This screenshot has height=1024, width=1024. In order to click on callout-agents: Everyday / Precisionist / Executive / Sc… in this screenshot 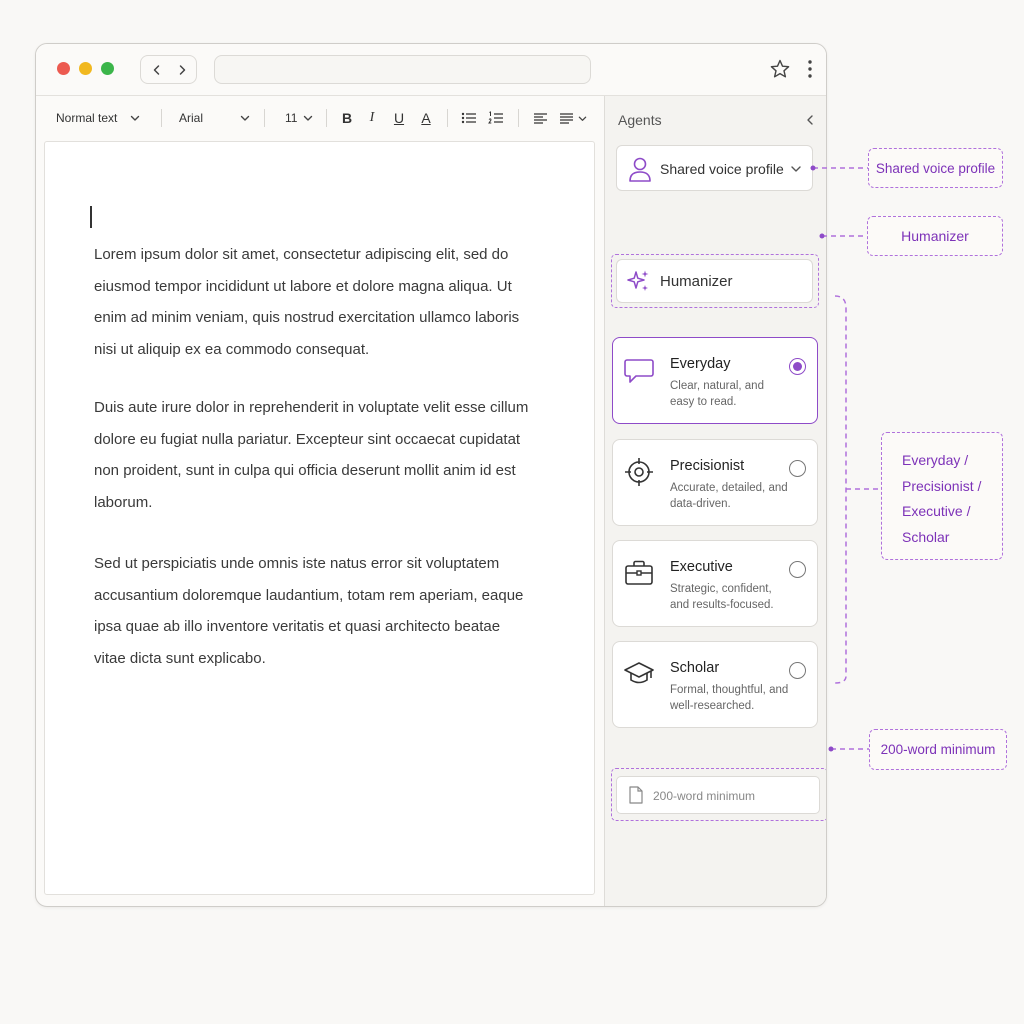, I will do `click(942, 496)`.